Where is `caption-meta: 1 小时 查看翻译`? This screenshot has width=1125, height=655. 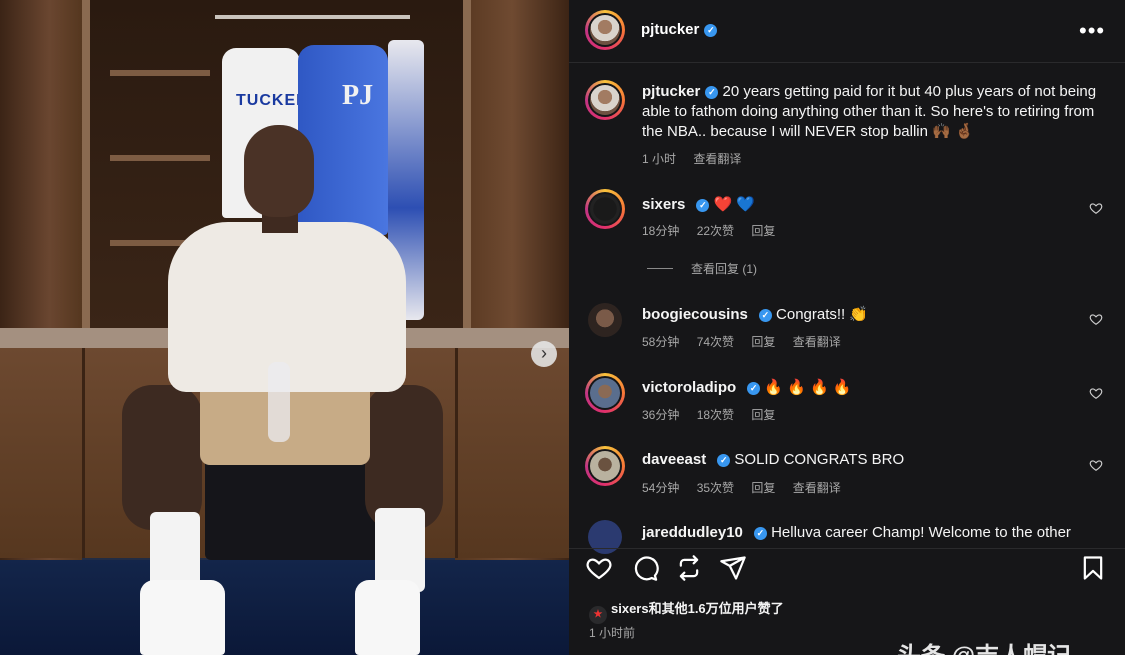
caption-meta: 1 小时 查看翻译 is located at coordinates (698, 158).